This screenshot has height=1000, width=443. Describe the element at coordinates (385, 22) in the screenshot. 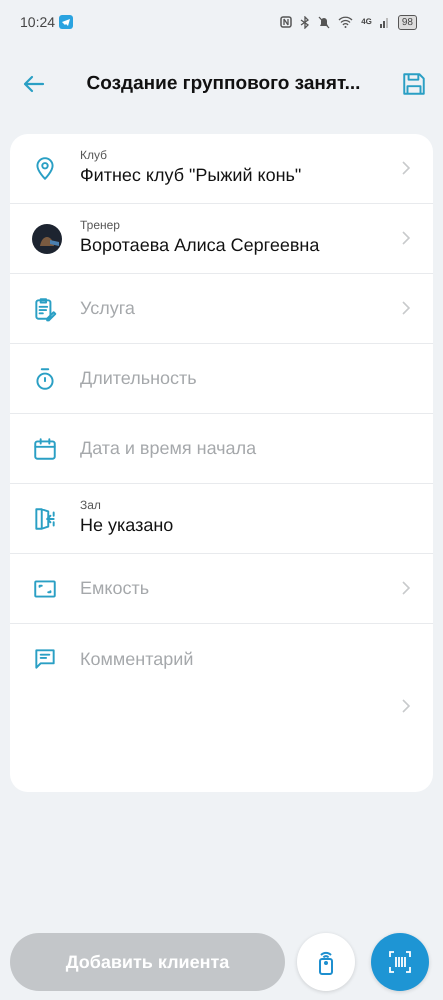

I see `signal-icon` at that location.